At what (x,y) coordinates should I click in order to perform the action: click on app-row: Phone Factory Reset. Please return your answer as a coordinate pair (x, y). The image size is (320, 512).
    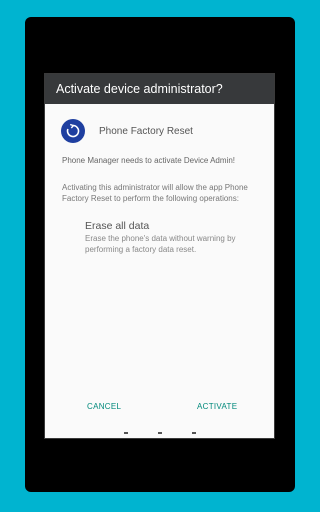
    Looking at the image, I should click on (127, 131).